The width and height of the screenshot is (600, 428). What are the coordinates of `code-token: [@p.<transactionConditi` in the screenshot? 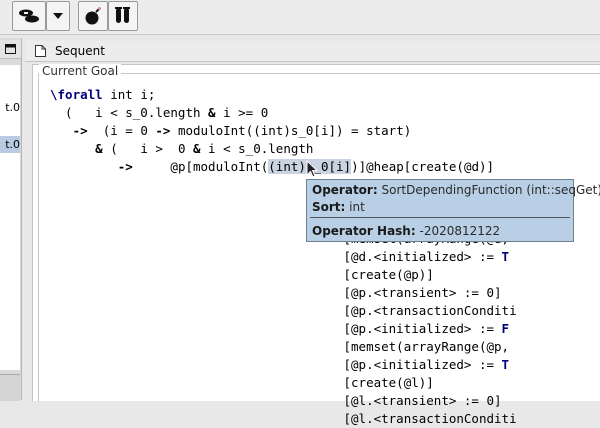 It's located at (283, 310).